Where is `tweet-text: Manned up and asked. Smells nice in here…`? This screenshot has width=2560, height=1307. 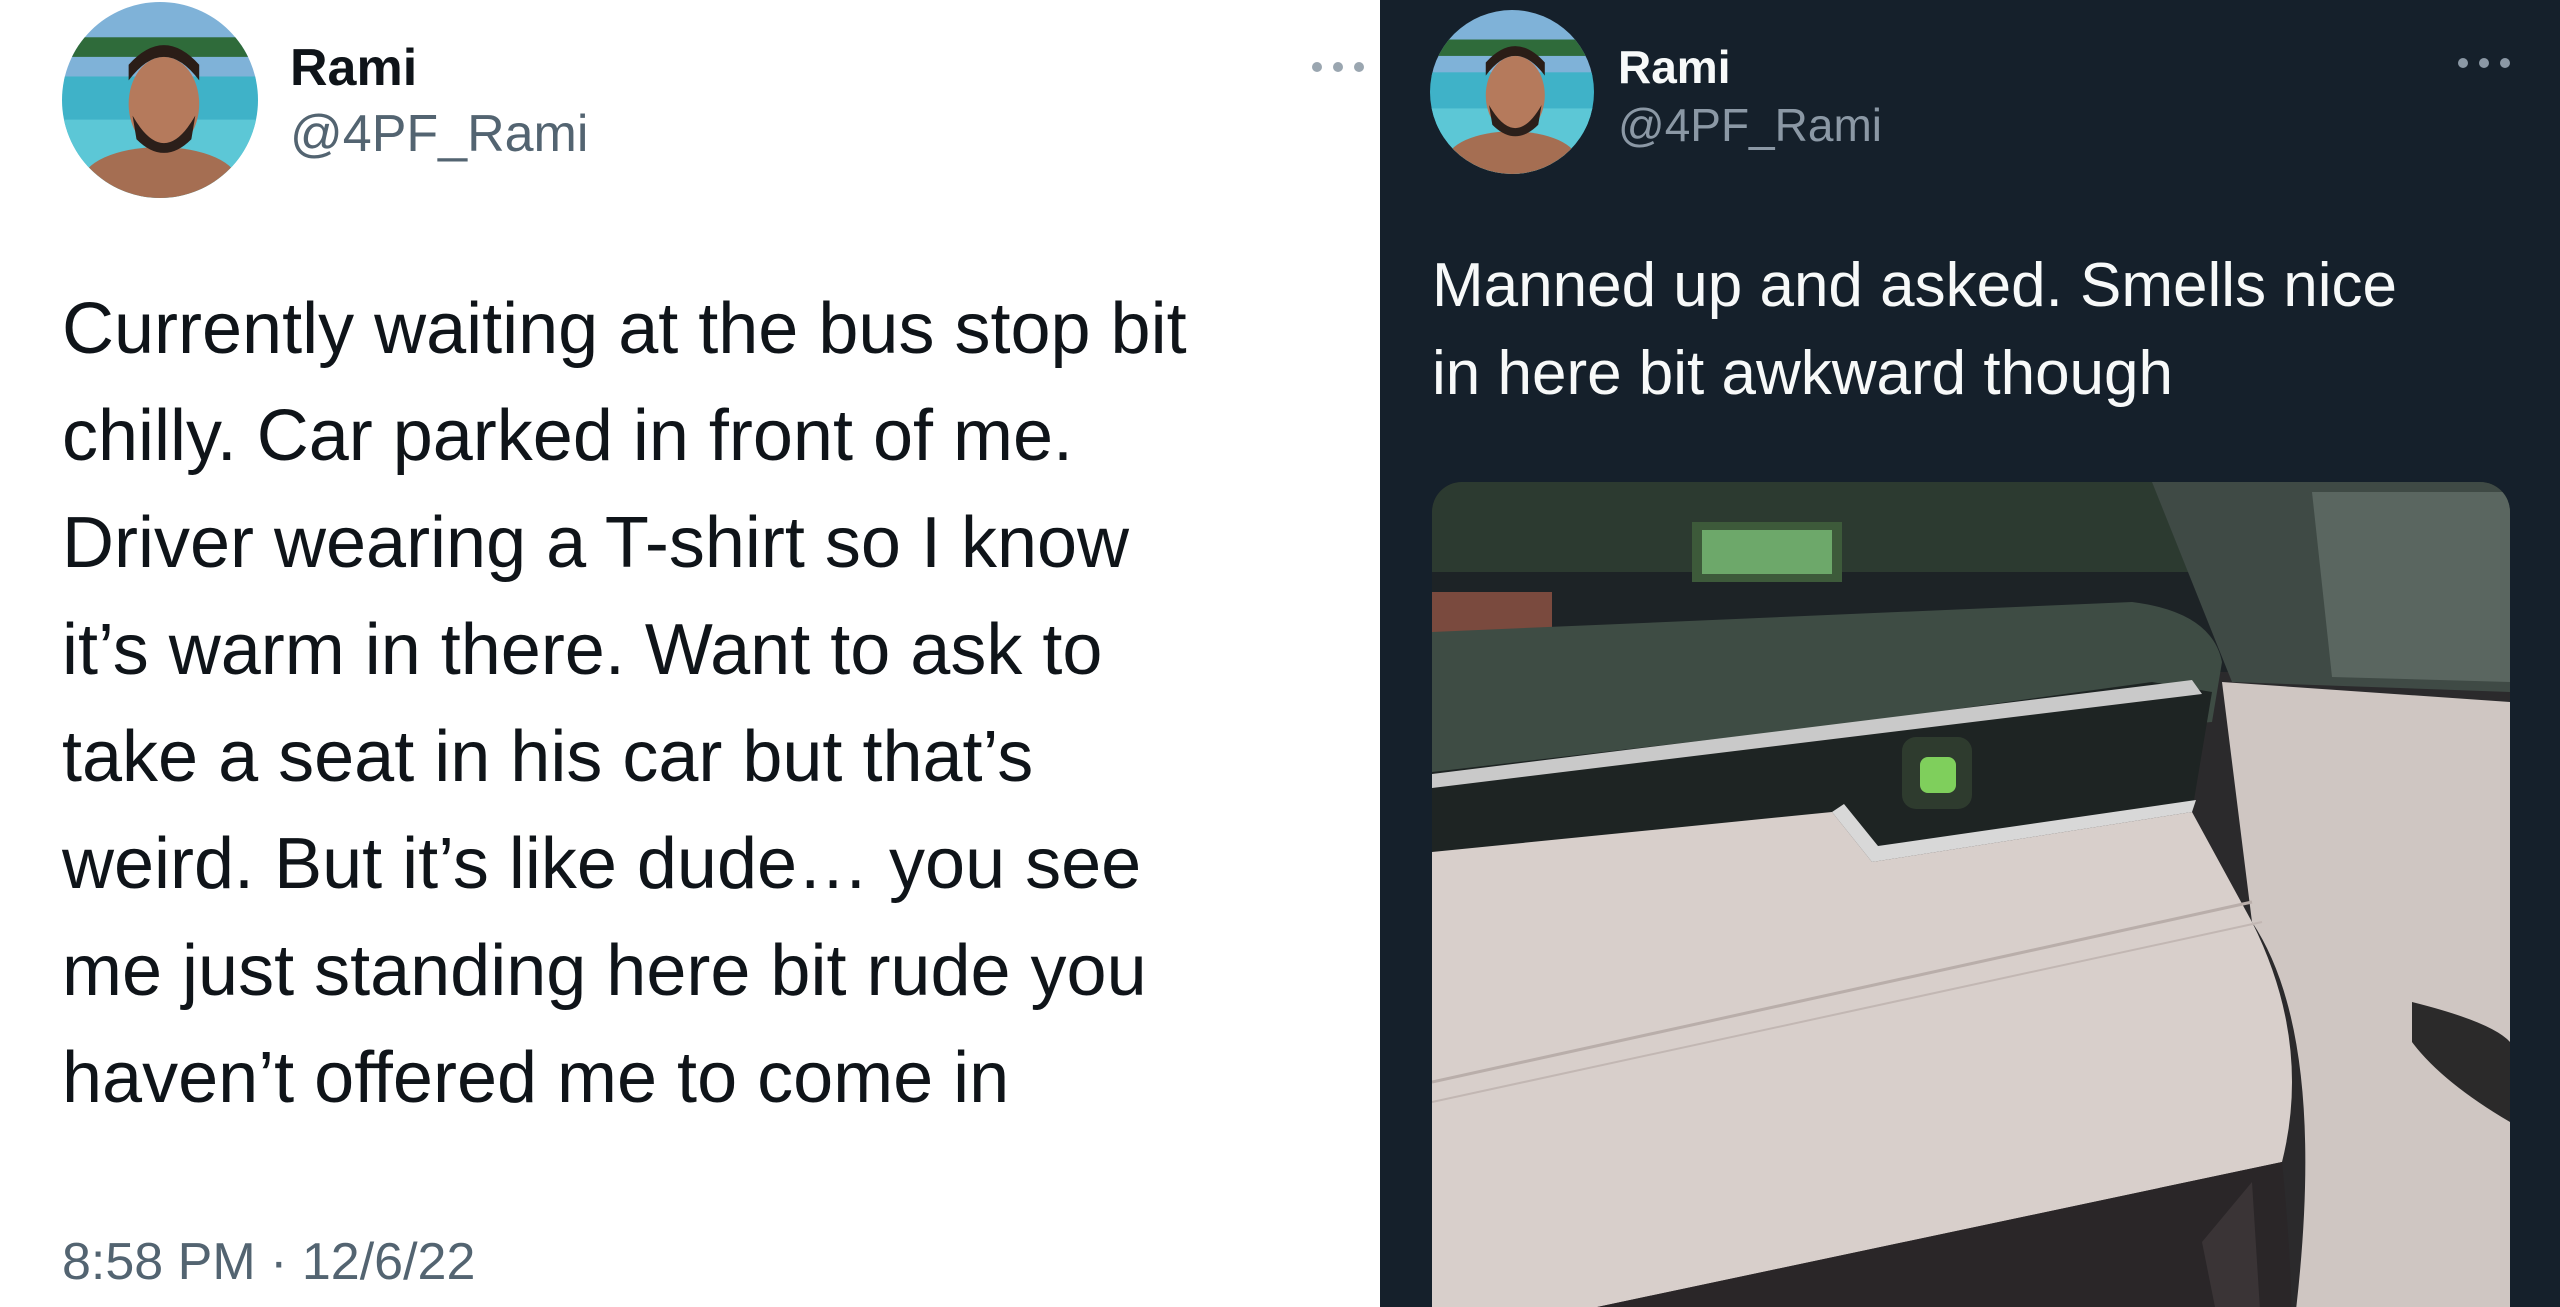
tweet-text: Manned up and asked. Smells nice in here… is located at coordinates (1915, 329).